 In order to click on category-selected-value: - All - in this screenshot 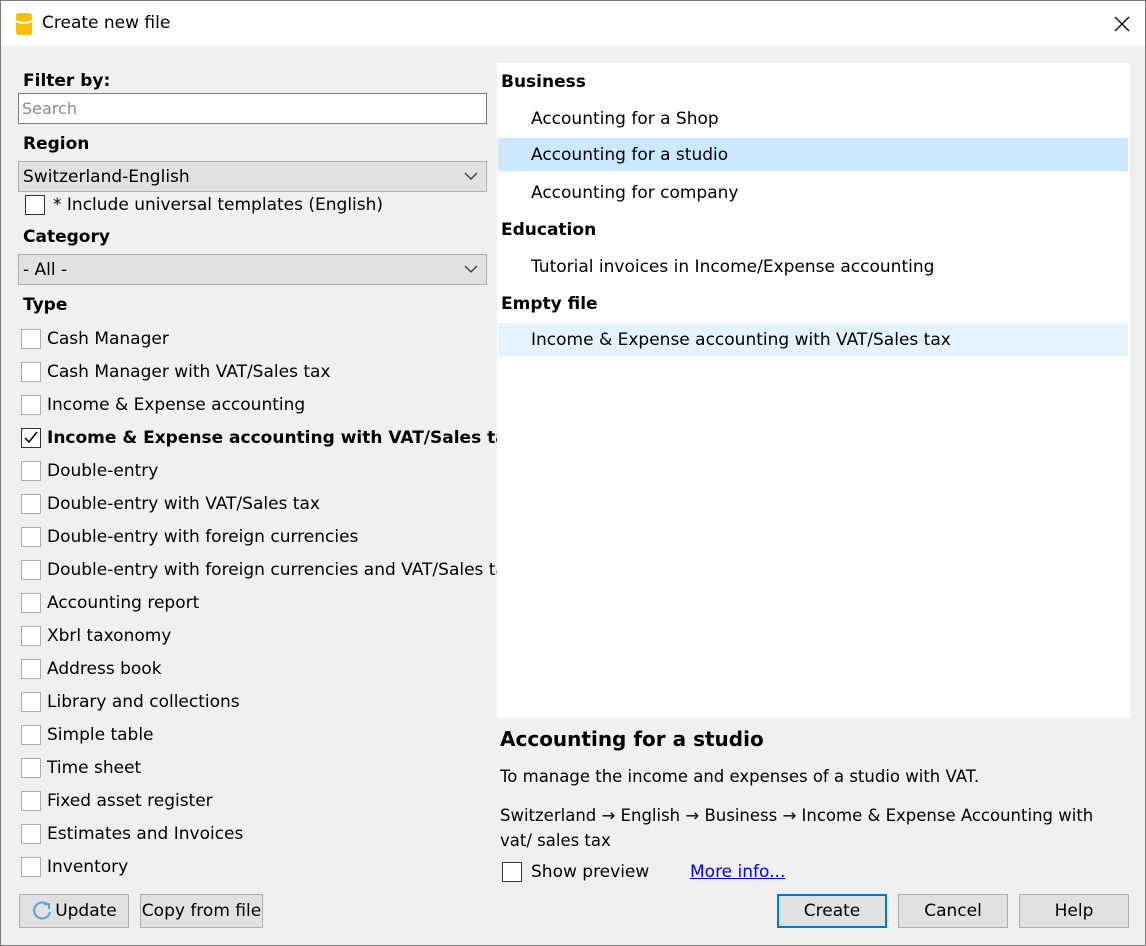, I will do `click(45, 269)`.